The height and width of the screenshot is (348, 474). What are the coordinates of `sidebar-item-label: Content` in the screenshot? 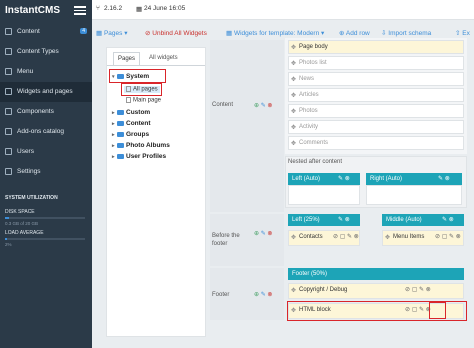 It's located at (28, 31).